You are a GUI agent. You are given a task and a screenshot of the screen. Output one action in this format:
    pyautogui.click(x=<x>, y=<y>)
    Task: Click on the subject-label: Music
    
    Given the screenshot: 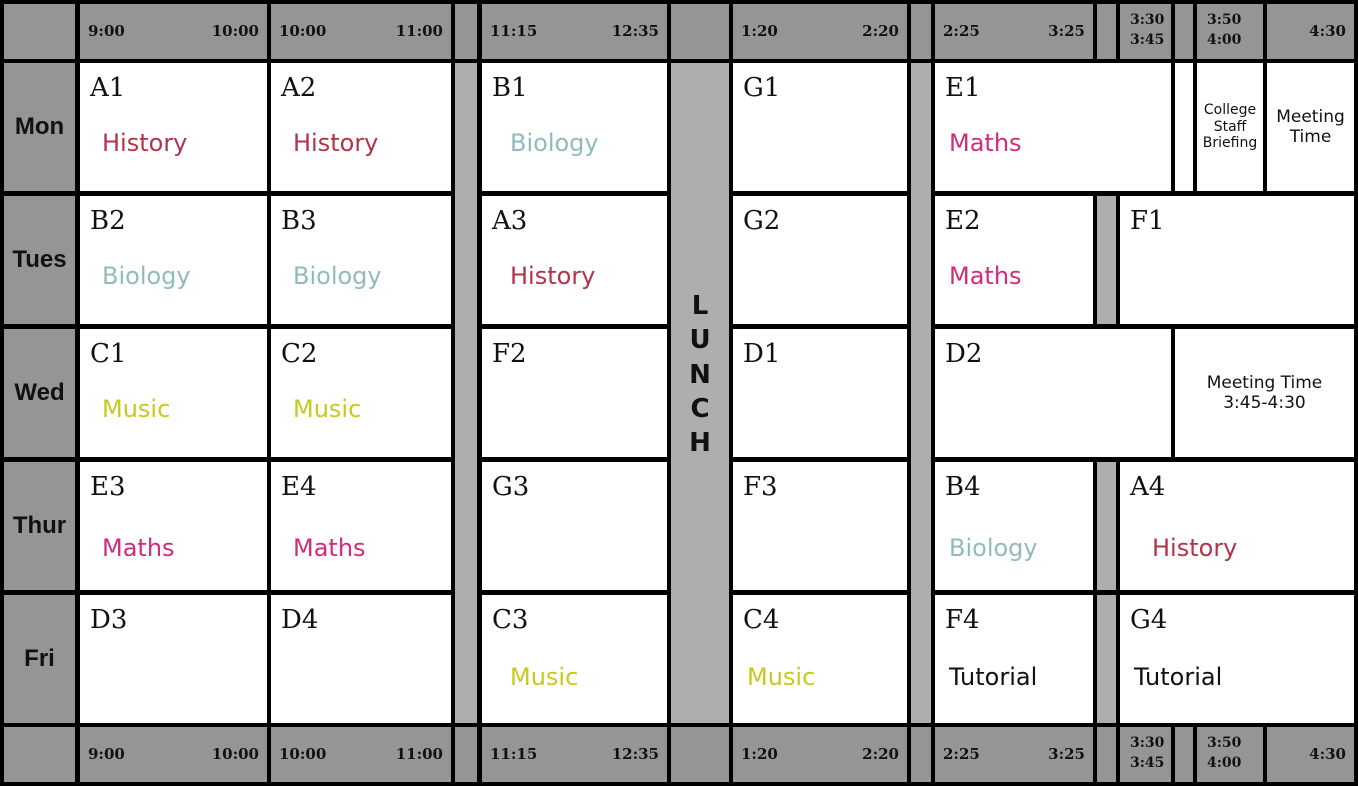 What is the action you would take?
    pyautogui.click(x=781, y=677)
    